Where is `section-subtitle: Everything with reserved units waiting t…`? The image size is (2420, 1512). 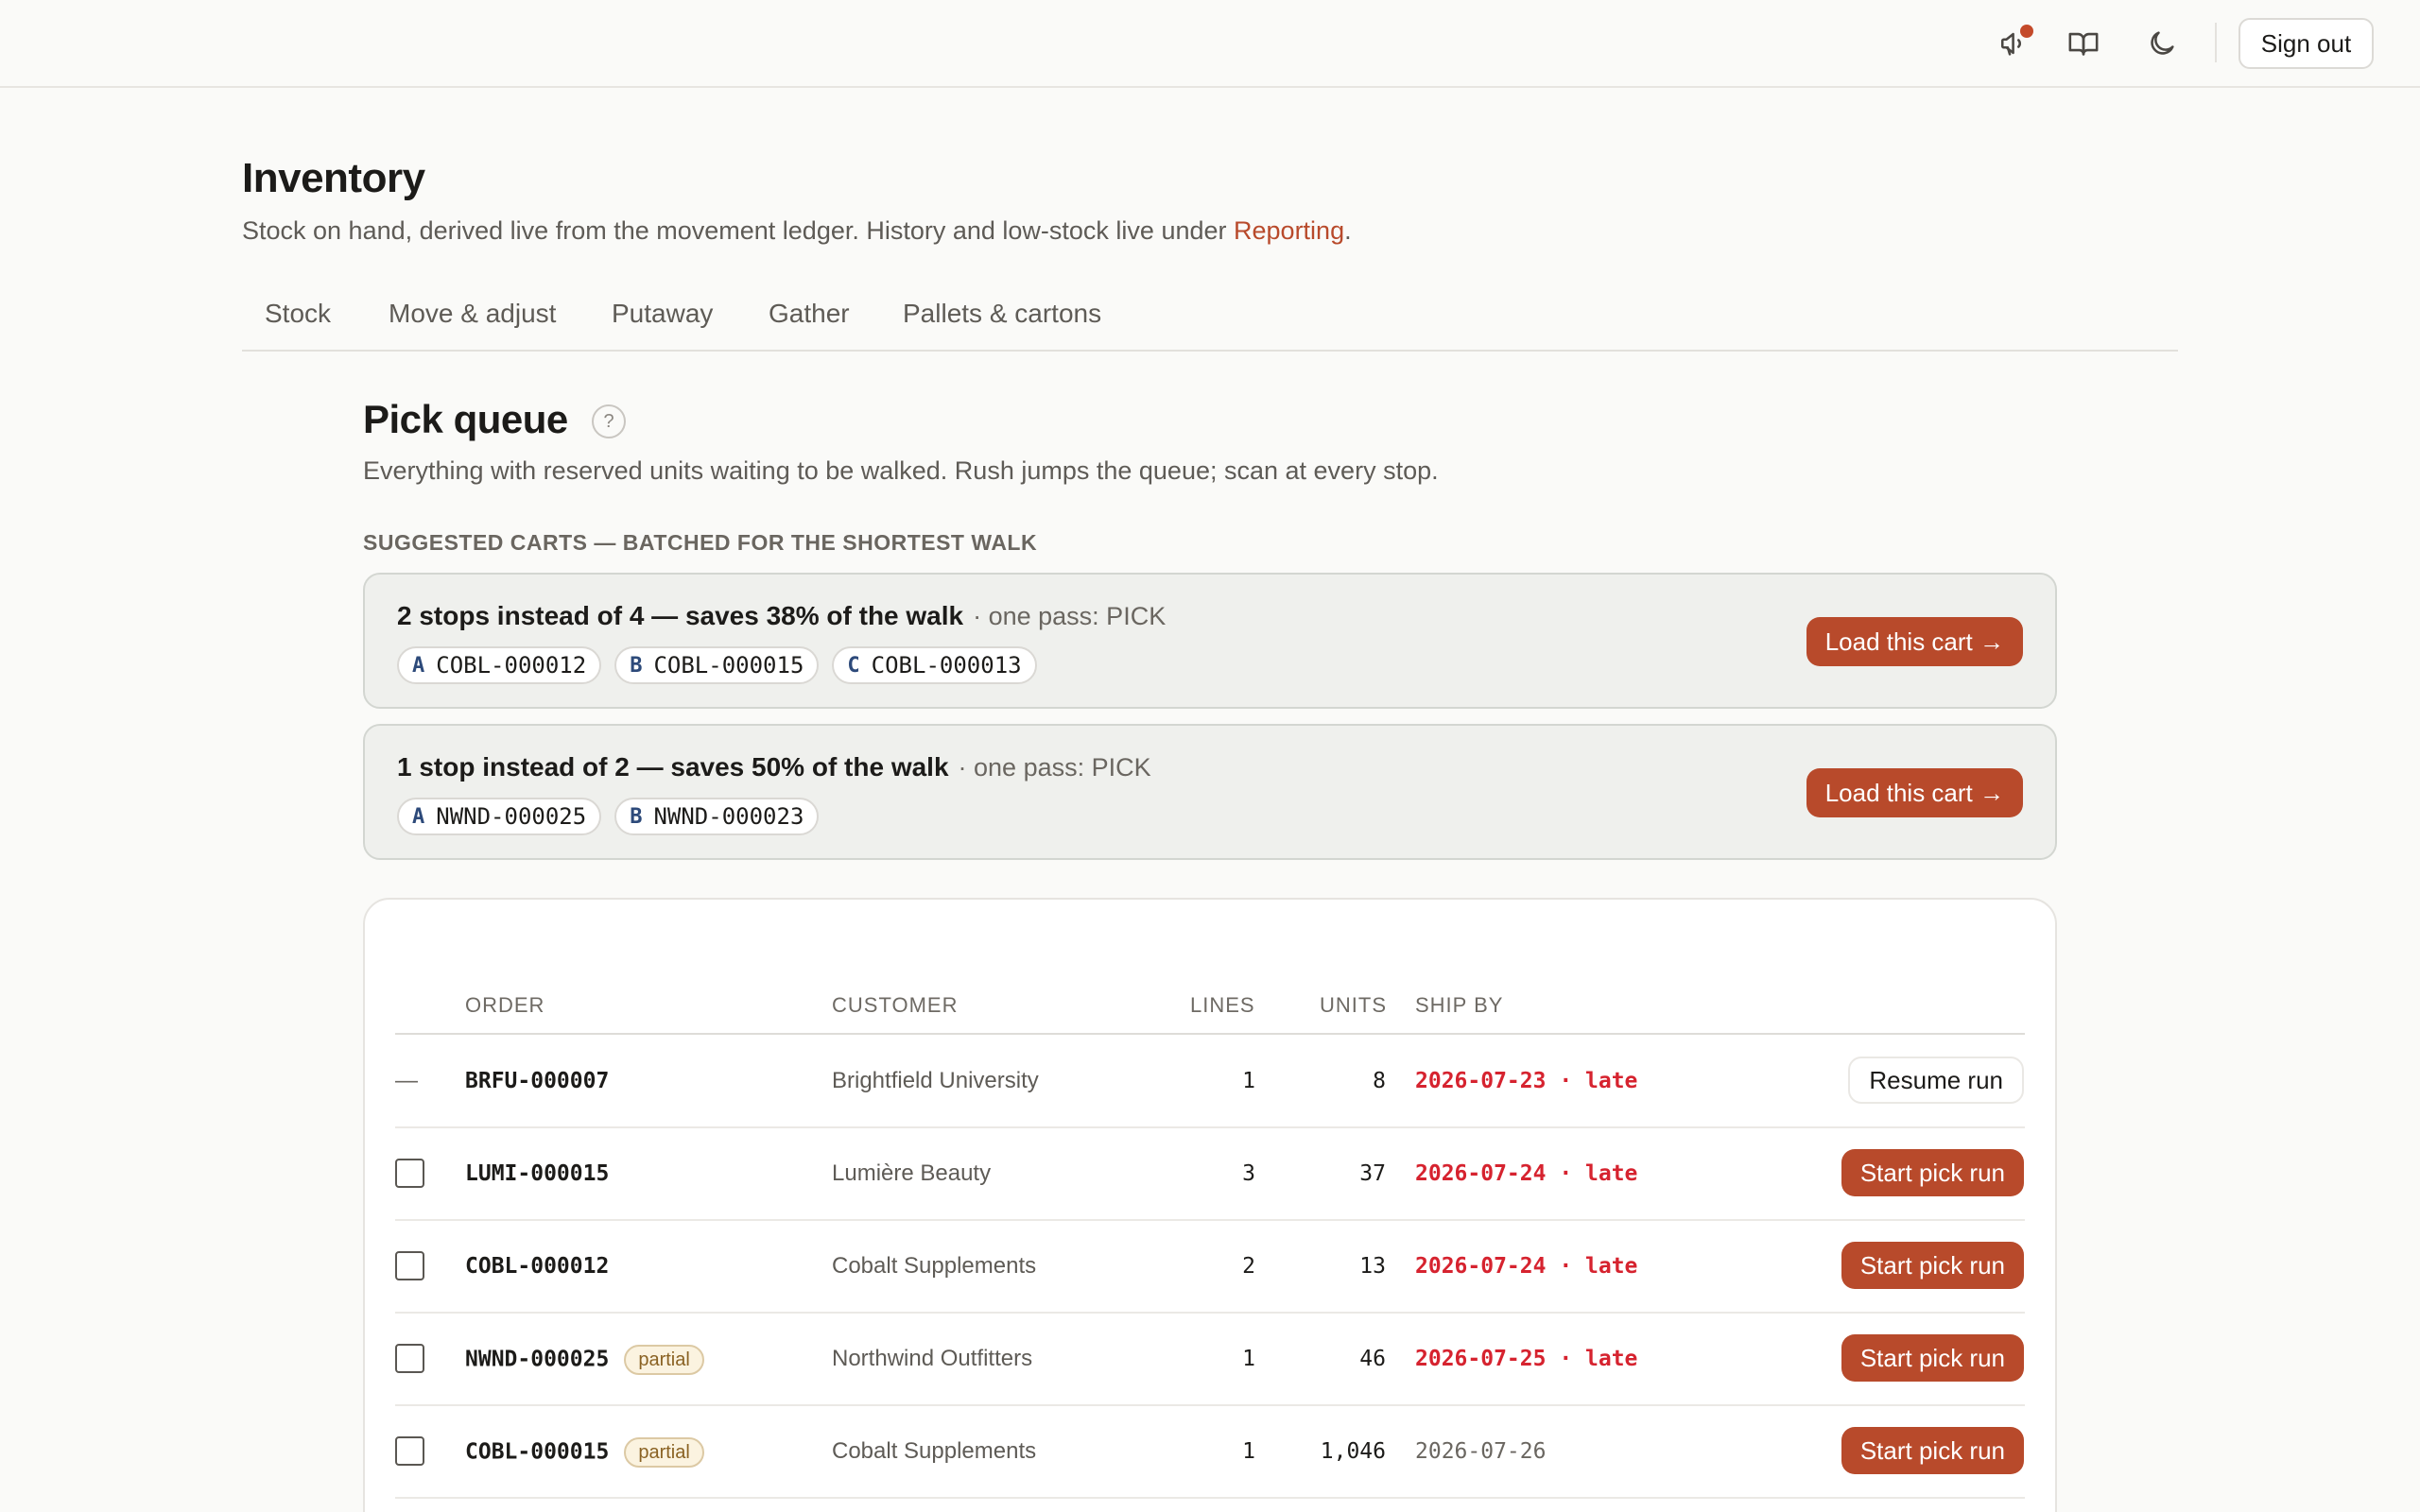
section-subtitle: Everything with reserved units waiting t… is located at coordinates (901, 470).